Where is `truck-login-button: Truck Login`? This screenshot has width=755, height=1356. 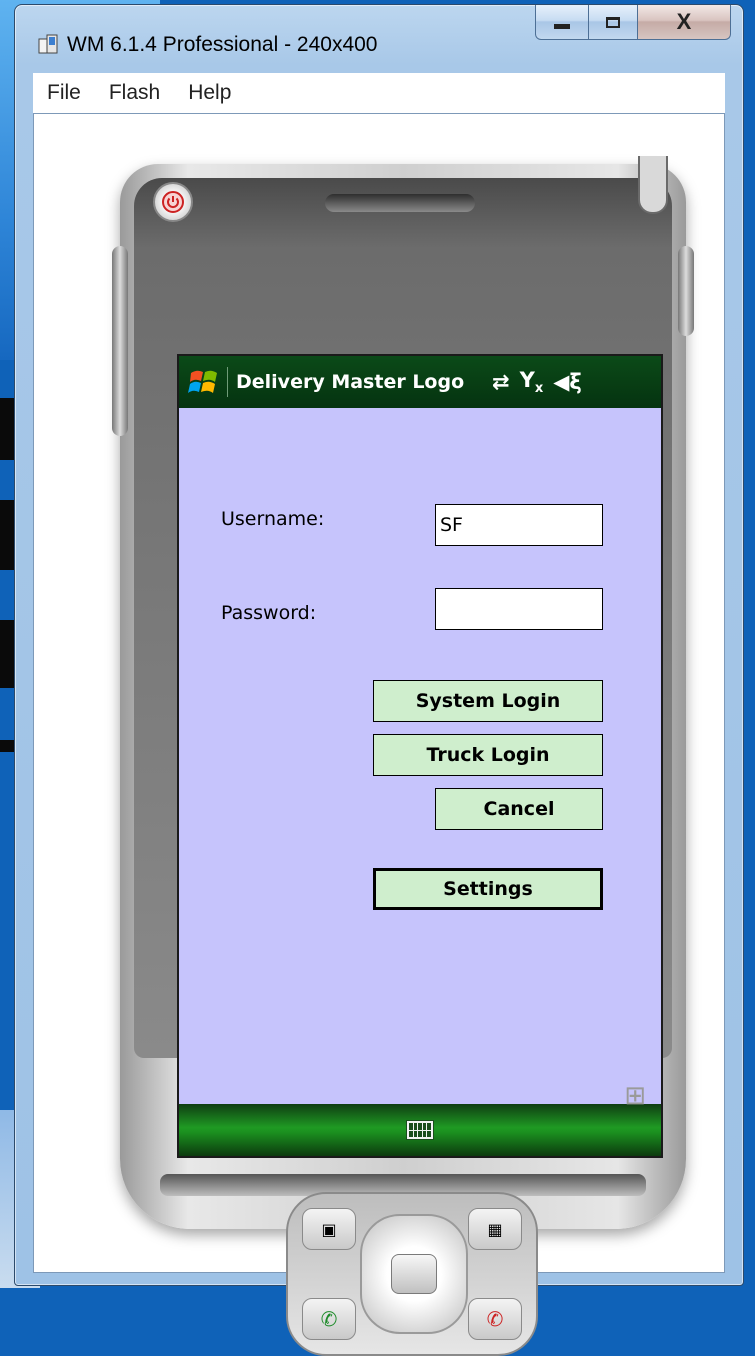 truck-login-button: Truck Login is located at coordinates (488, 755).